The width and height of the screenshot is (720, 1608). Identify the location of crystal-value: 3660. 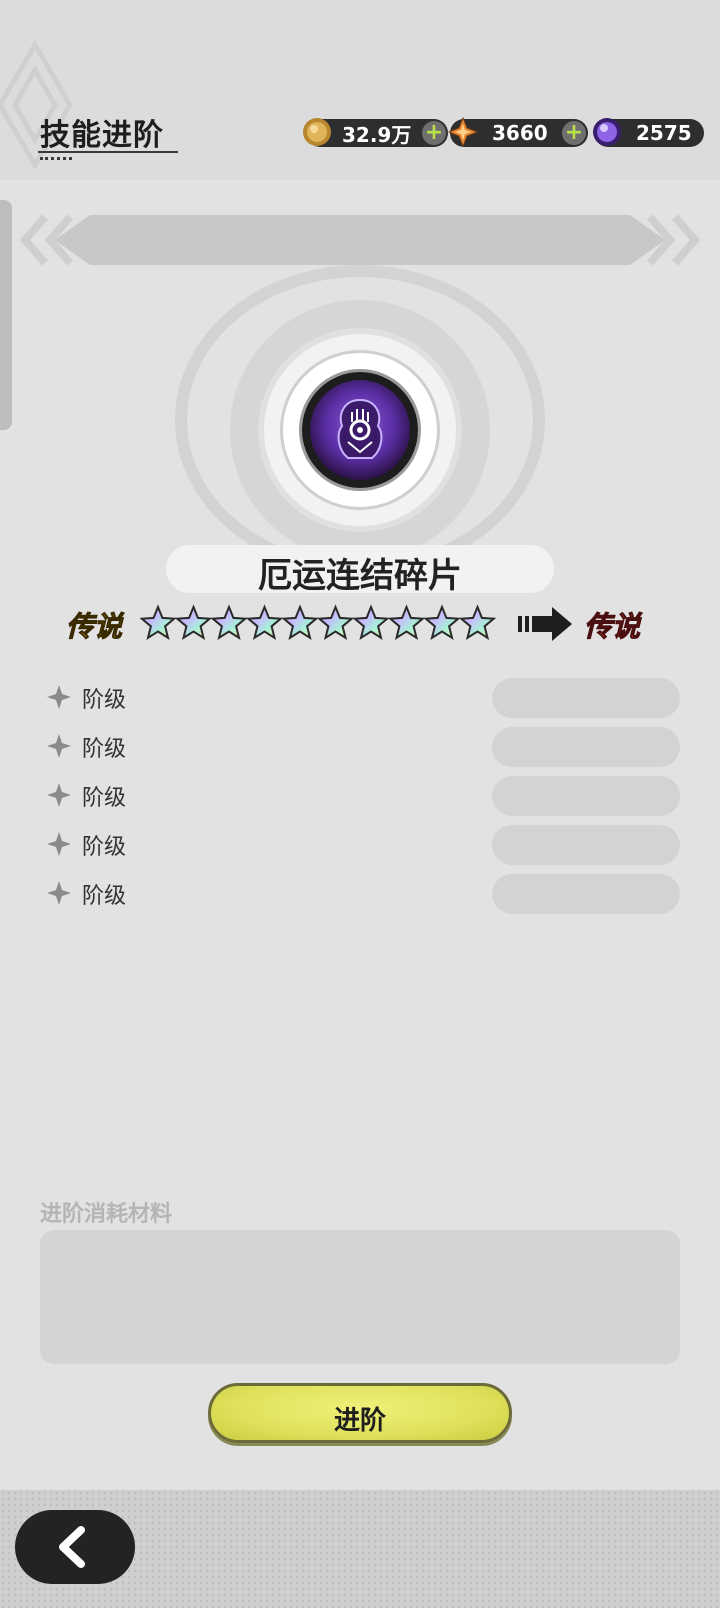
(520, 133).